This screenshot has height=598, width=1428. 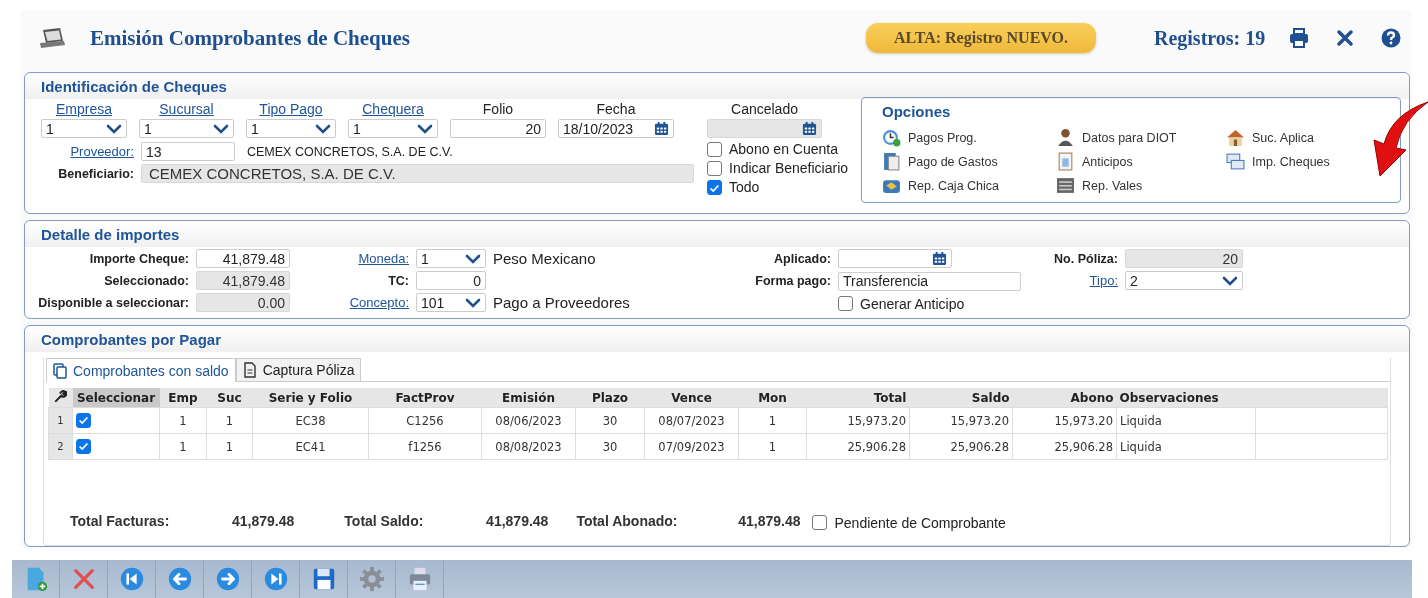 What do you see at coordinates (359, 258) in the screenshot?
I see `field-link: Moneda:` at bounding box center [359, 258].